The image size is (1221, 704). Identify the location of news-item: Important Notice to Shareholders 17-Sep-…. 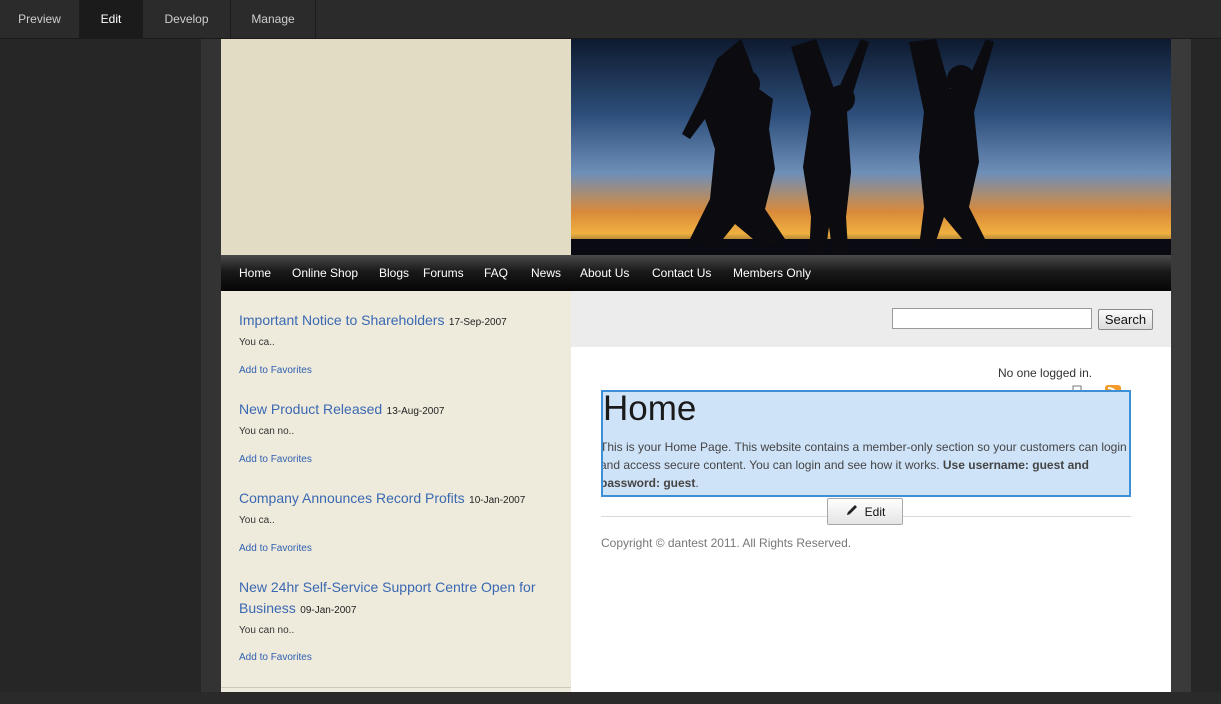
(399, 343).